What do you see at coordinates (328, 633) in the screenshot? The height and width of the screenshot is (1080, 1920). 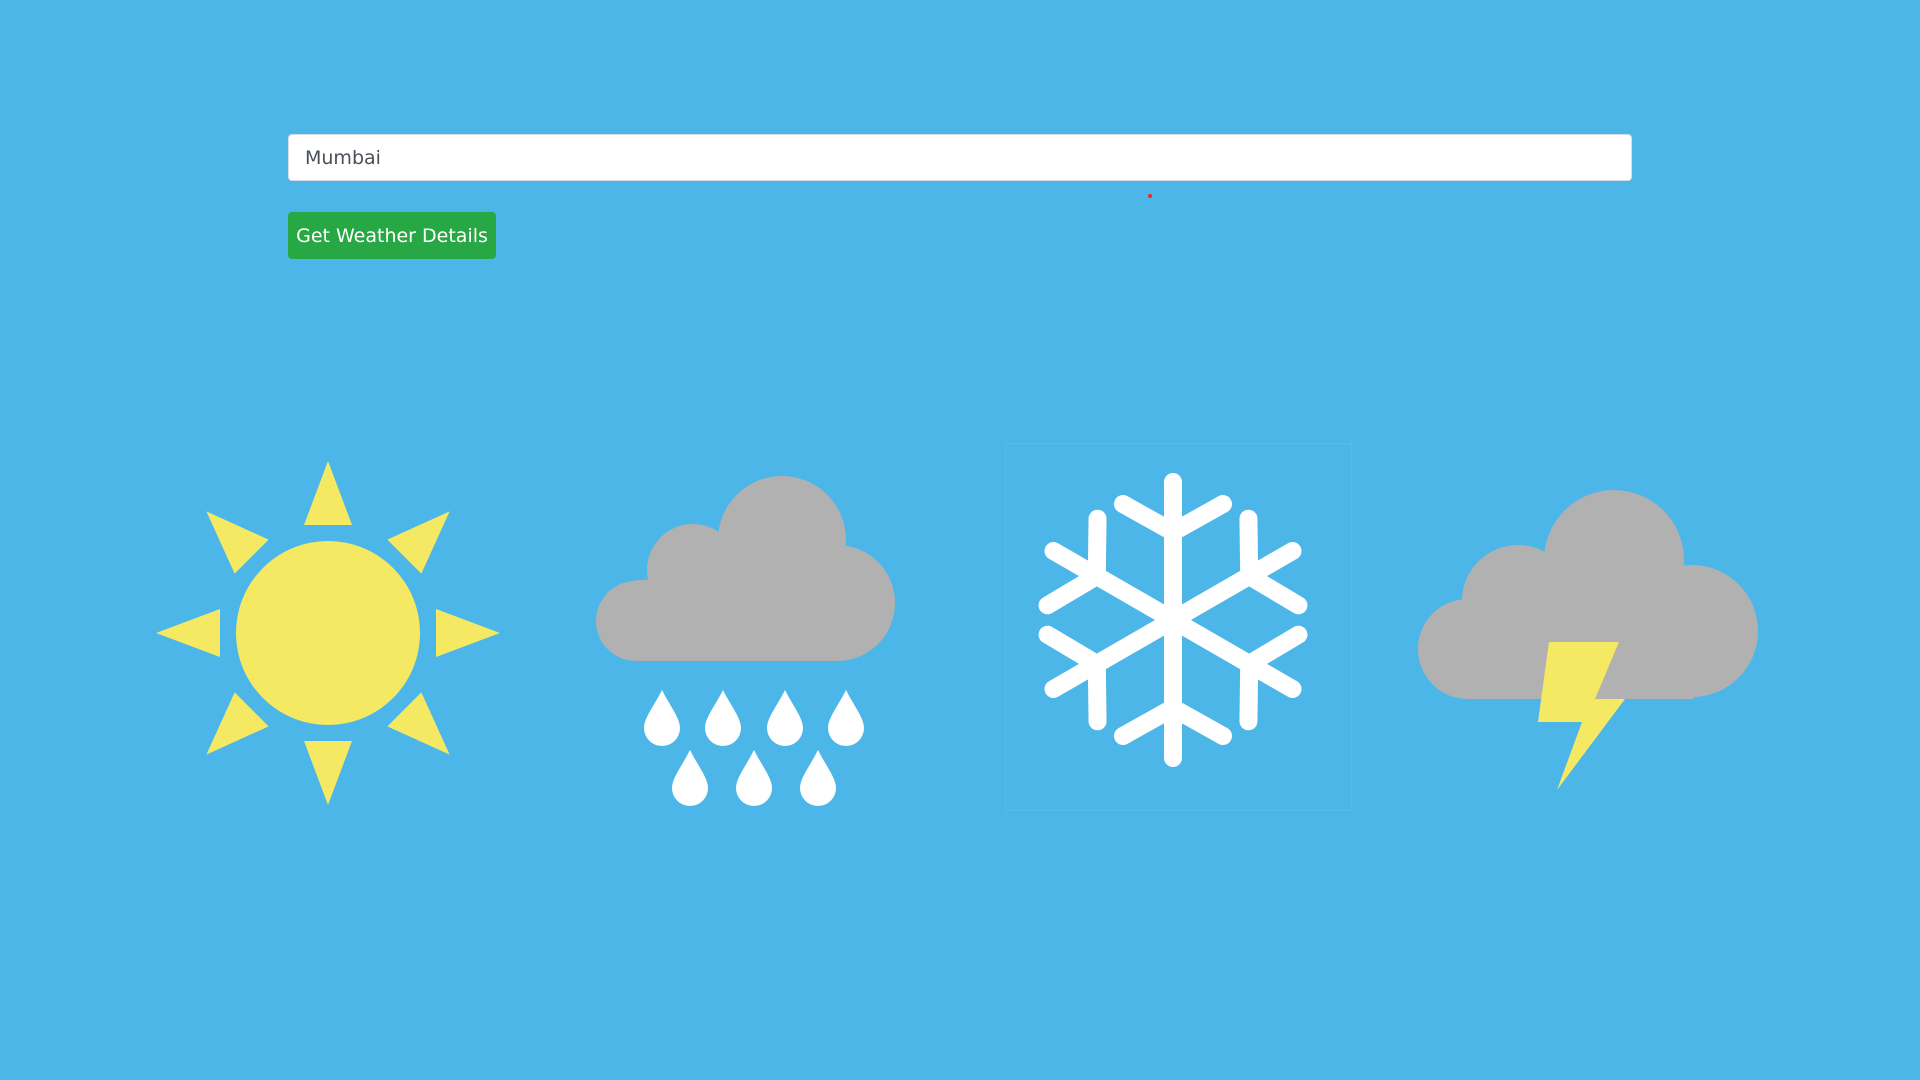 I see `sun-icon` at bounding box center [328, 633].